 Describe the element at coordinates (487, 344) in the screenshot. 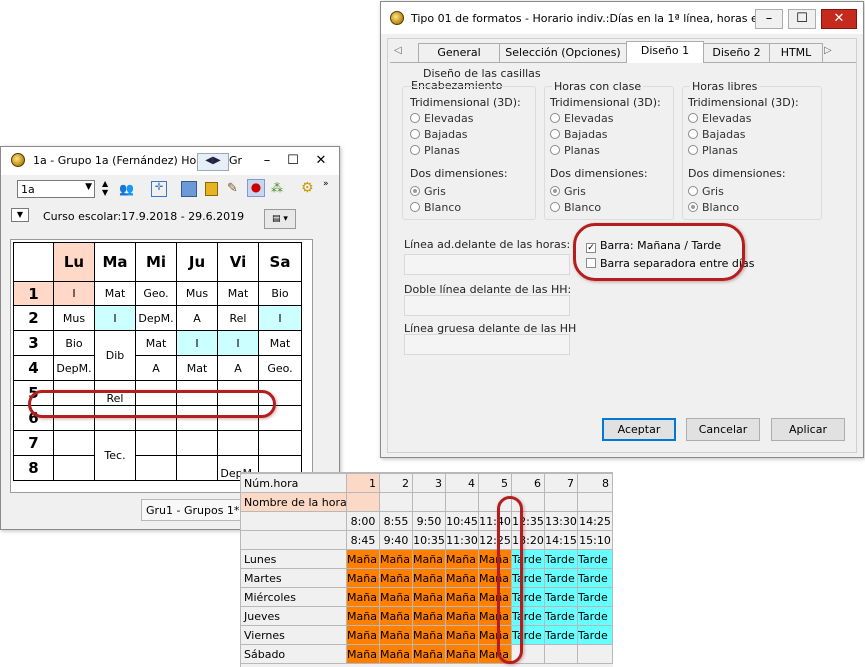

I see `thick-line-field` at that location.